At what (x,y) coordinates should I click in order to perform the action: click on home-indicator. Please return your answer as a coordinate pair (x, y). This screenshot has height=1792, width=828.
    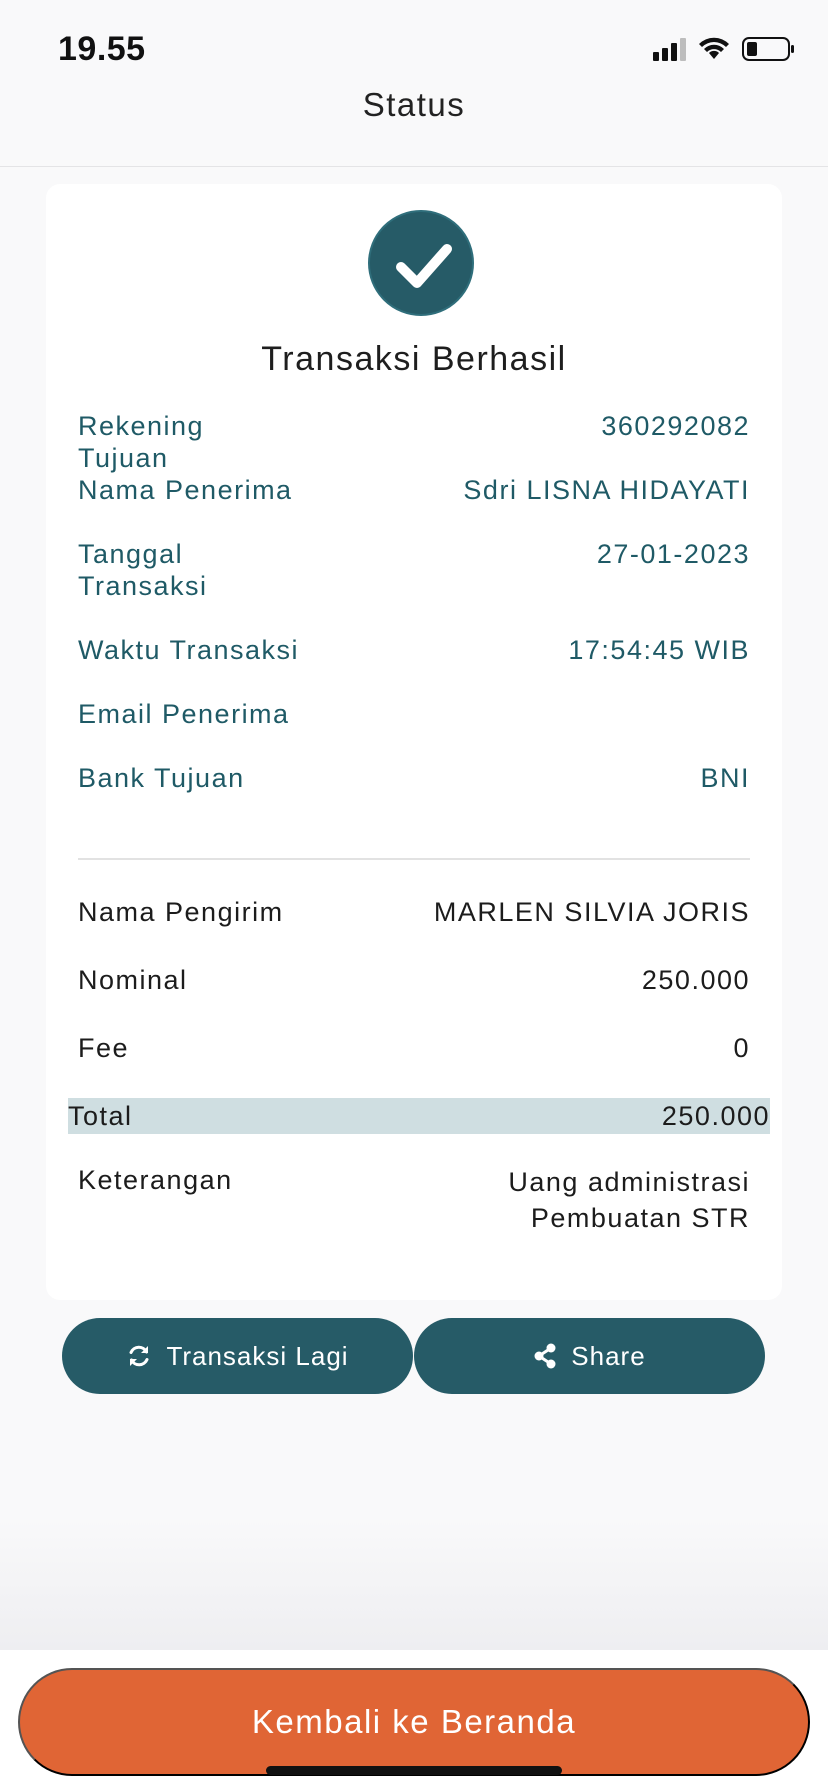
    Looking at the image, I should click on (414, 1770).